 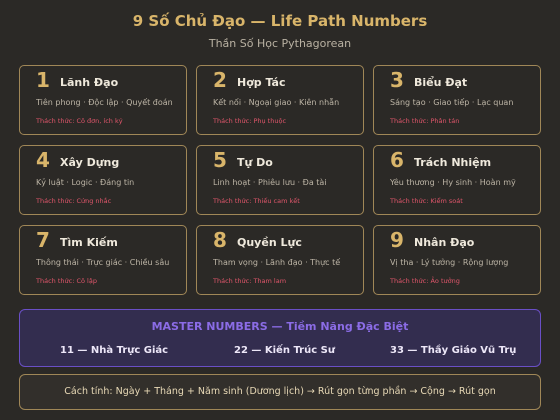 I want to click on page-title: 9 Số Chủ Đạo — Life Path Numbers, so click(x=280, y=21).